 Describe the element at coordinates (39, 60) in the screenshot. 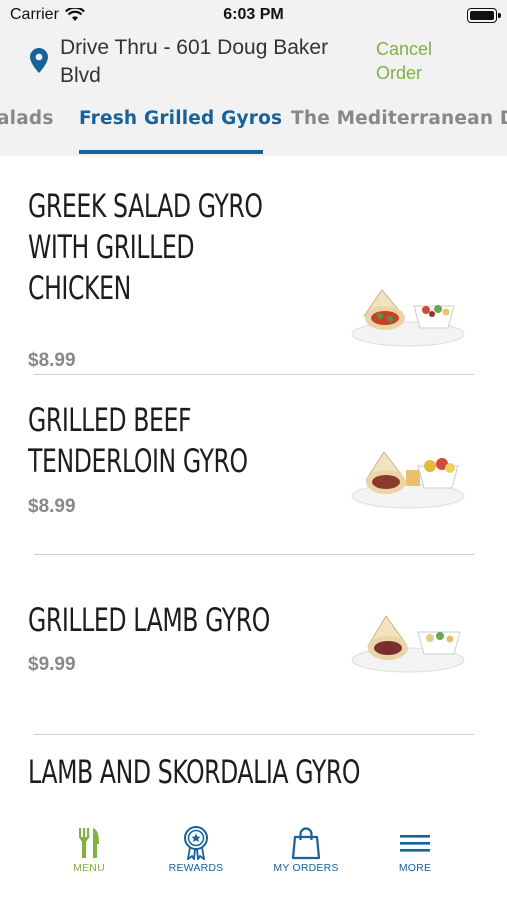

I see `location-pin-icon` at that location.